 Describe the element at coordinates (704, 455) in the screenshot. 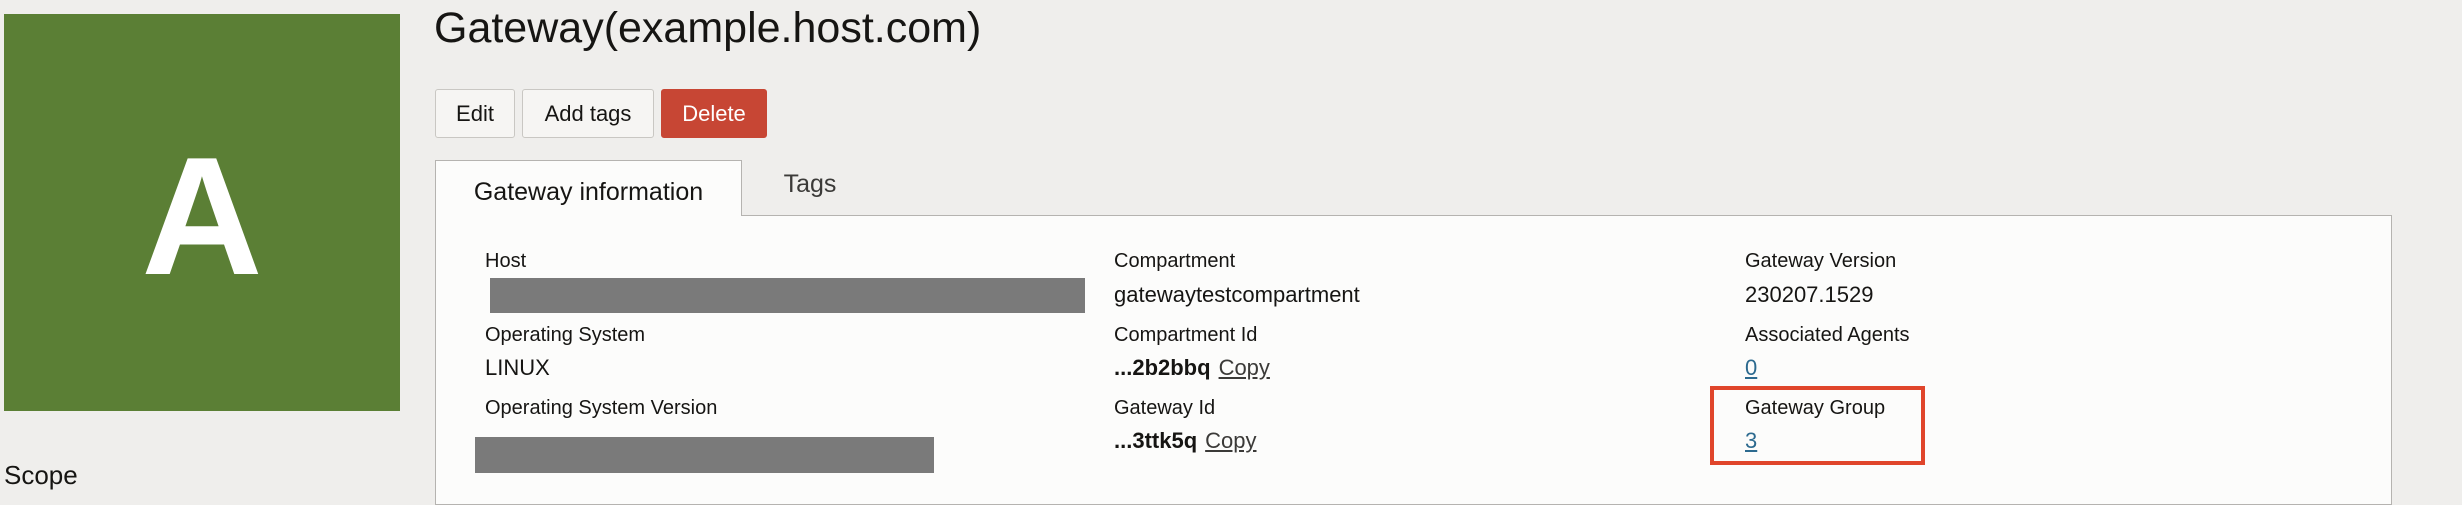

I see `operating-system-version-redacted` at that location.